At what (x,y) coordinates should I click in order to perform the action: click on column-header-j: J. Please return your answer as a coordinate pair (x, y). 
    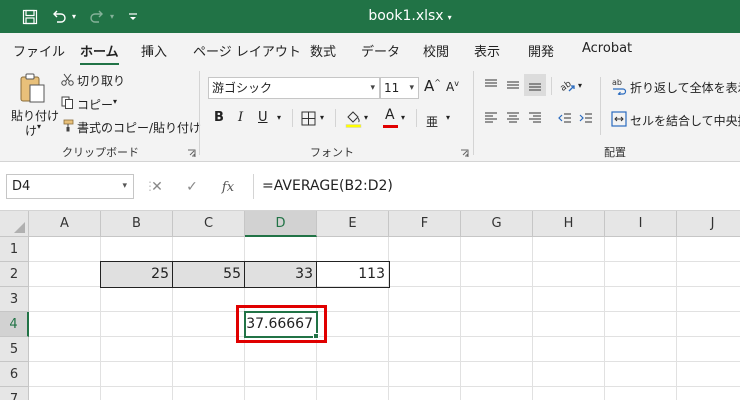
    Looking at the image, I should click on (708, 224).